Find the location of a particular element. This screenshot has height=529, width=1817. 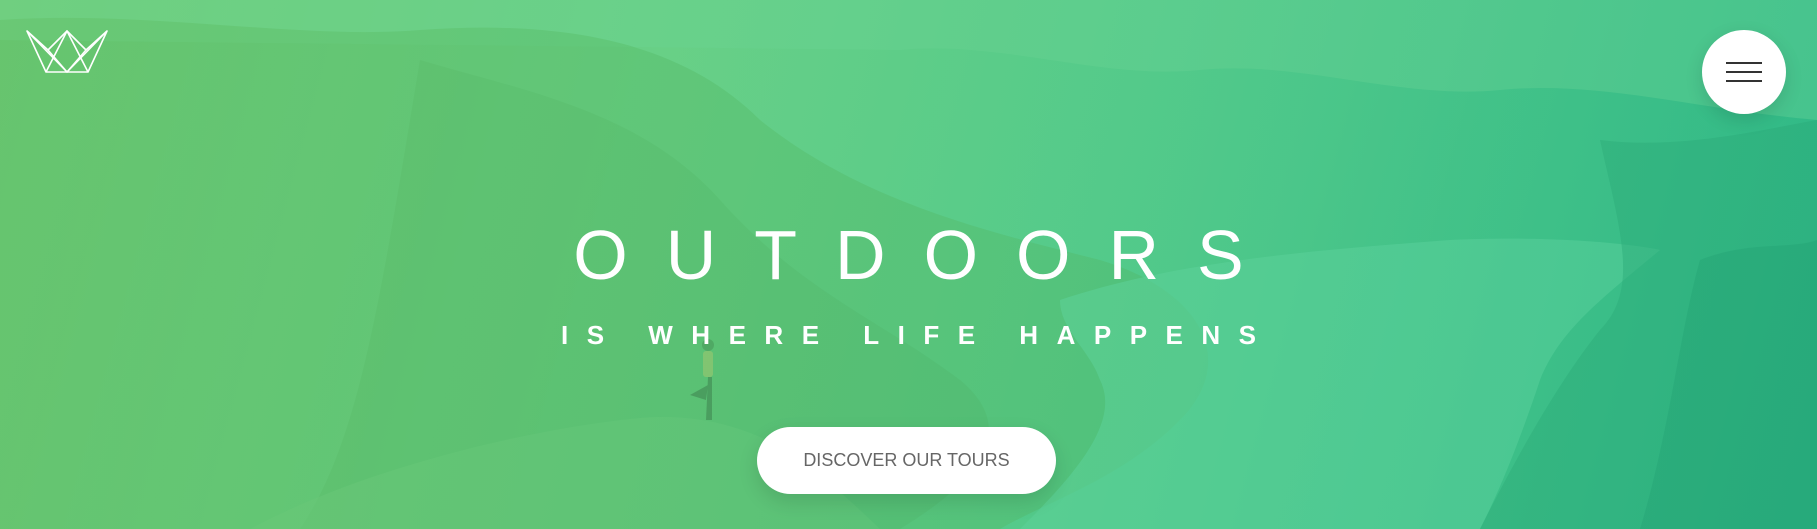

hamburger-menu-icon is located at coordinates (1744, 63).